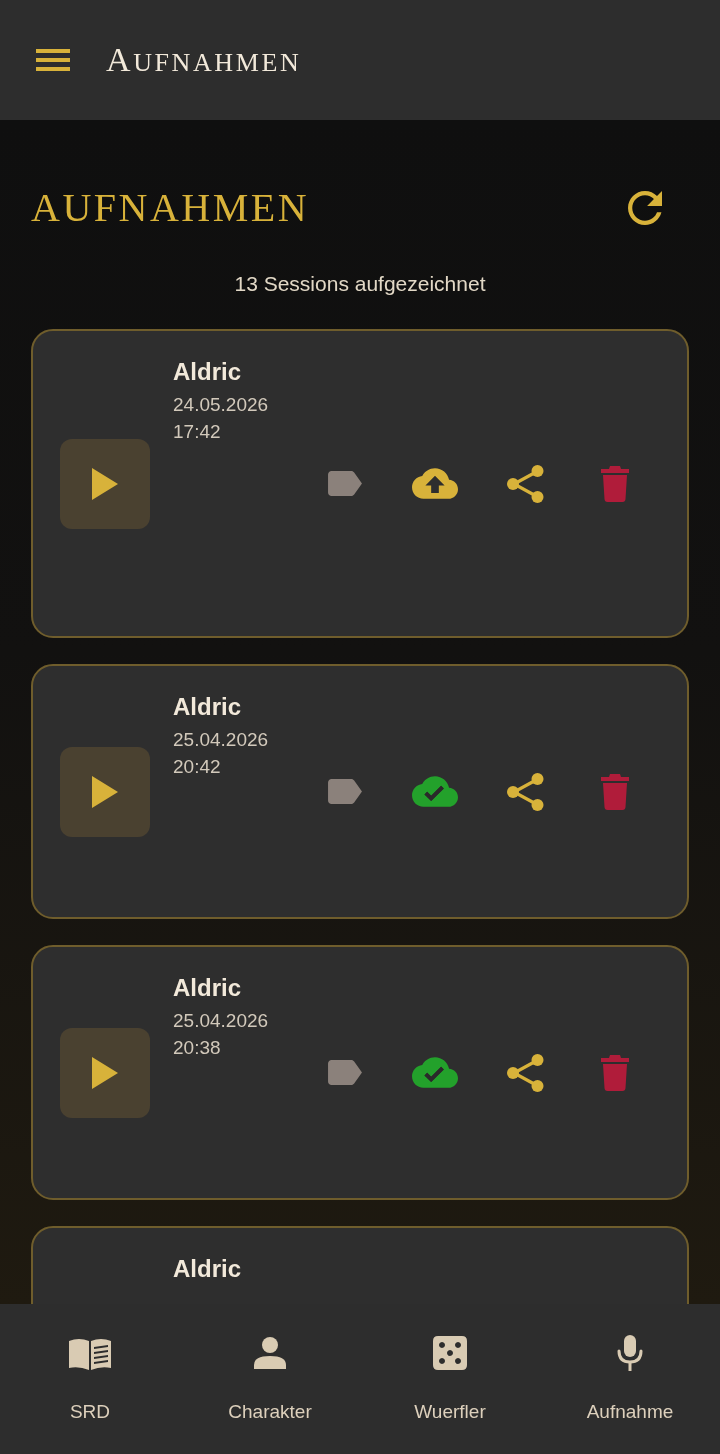 This screenshot has height=1454, width=720. Describe the element at coordinates (90, 1353) in the screenshot. I see `open-book-icon` at that location.